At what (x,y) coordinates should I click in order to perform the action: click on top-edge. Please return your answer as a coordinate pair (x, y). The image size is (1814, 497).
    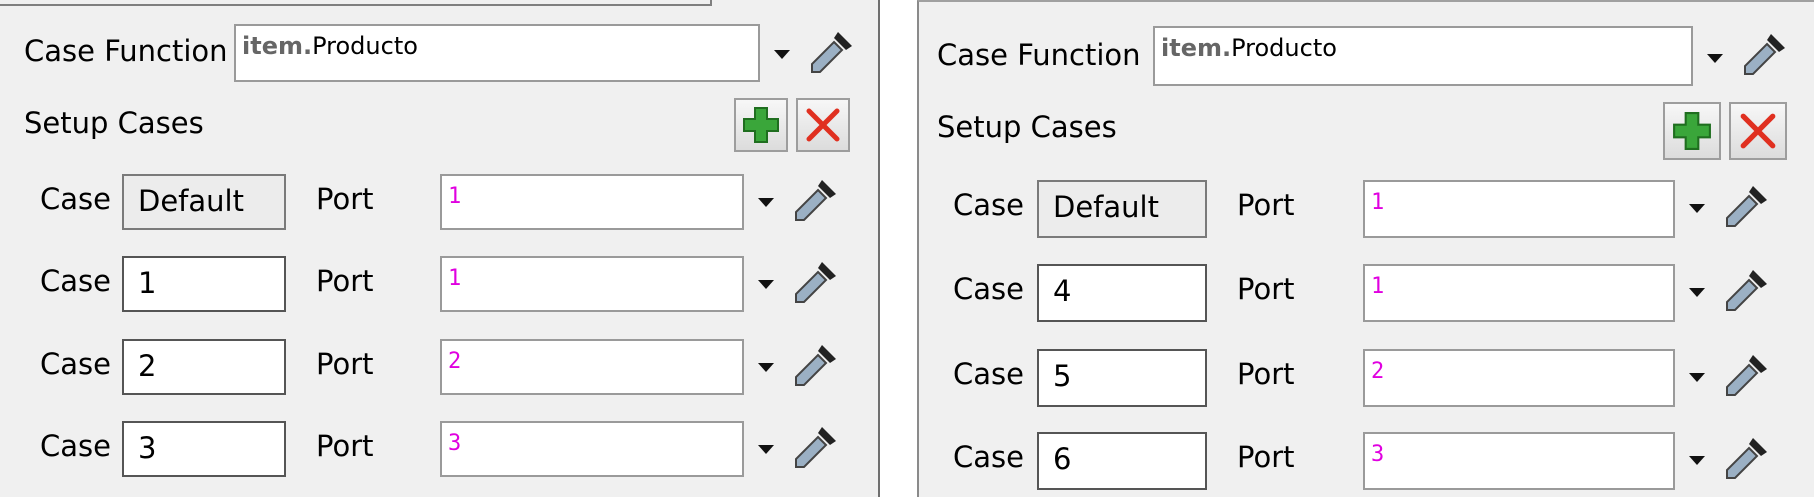
    Looking at the image, I should click on (356, 3).